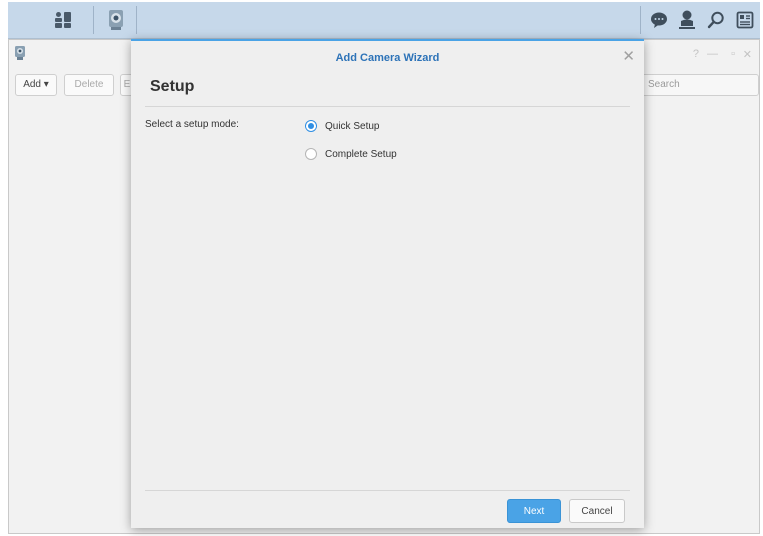 The width and height of the screenshot is (763, 536). What do you see at coordinates (387, 58) in the screenshot?
I see `dialog-title: Add Camera Wizard` at bounding box center [387, 58].